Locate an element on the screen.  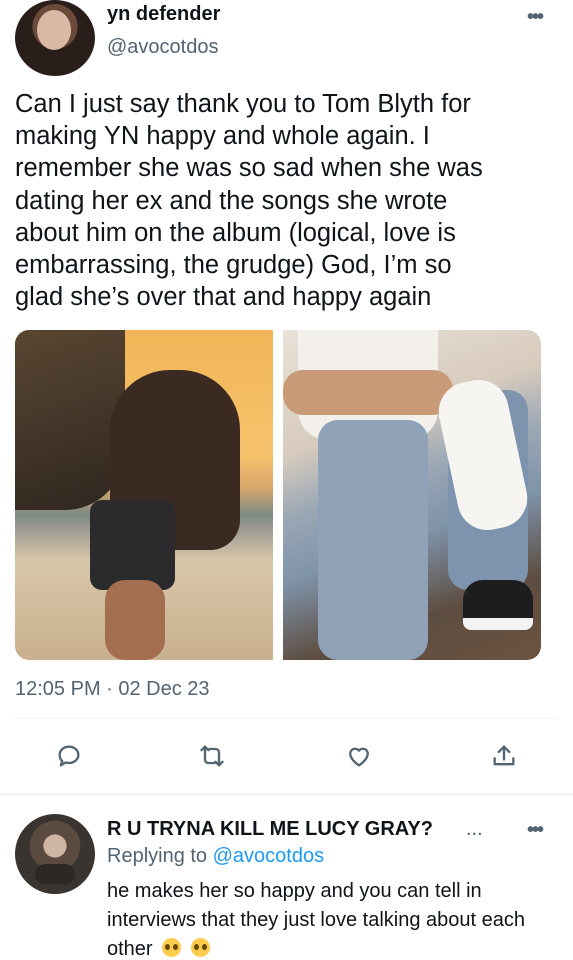
reply-display-name: R U TRYNA KILL ME LUCY GRAY? is located at coordinates (270, 829).